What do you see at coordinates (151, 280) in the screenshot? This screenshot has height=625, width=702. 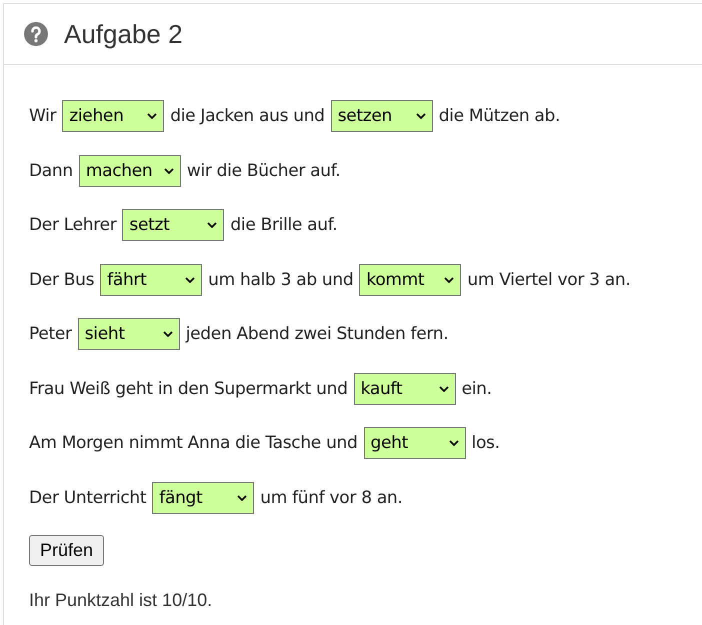 I see `answer-dropdown: fährt` at bounding box center [151, 280].